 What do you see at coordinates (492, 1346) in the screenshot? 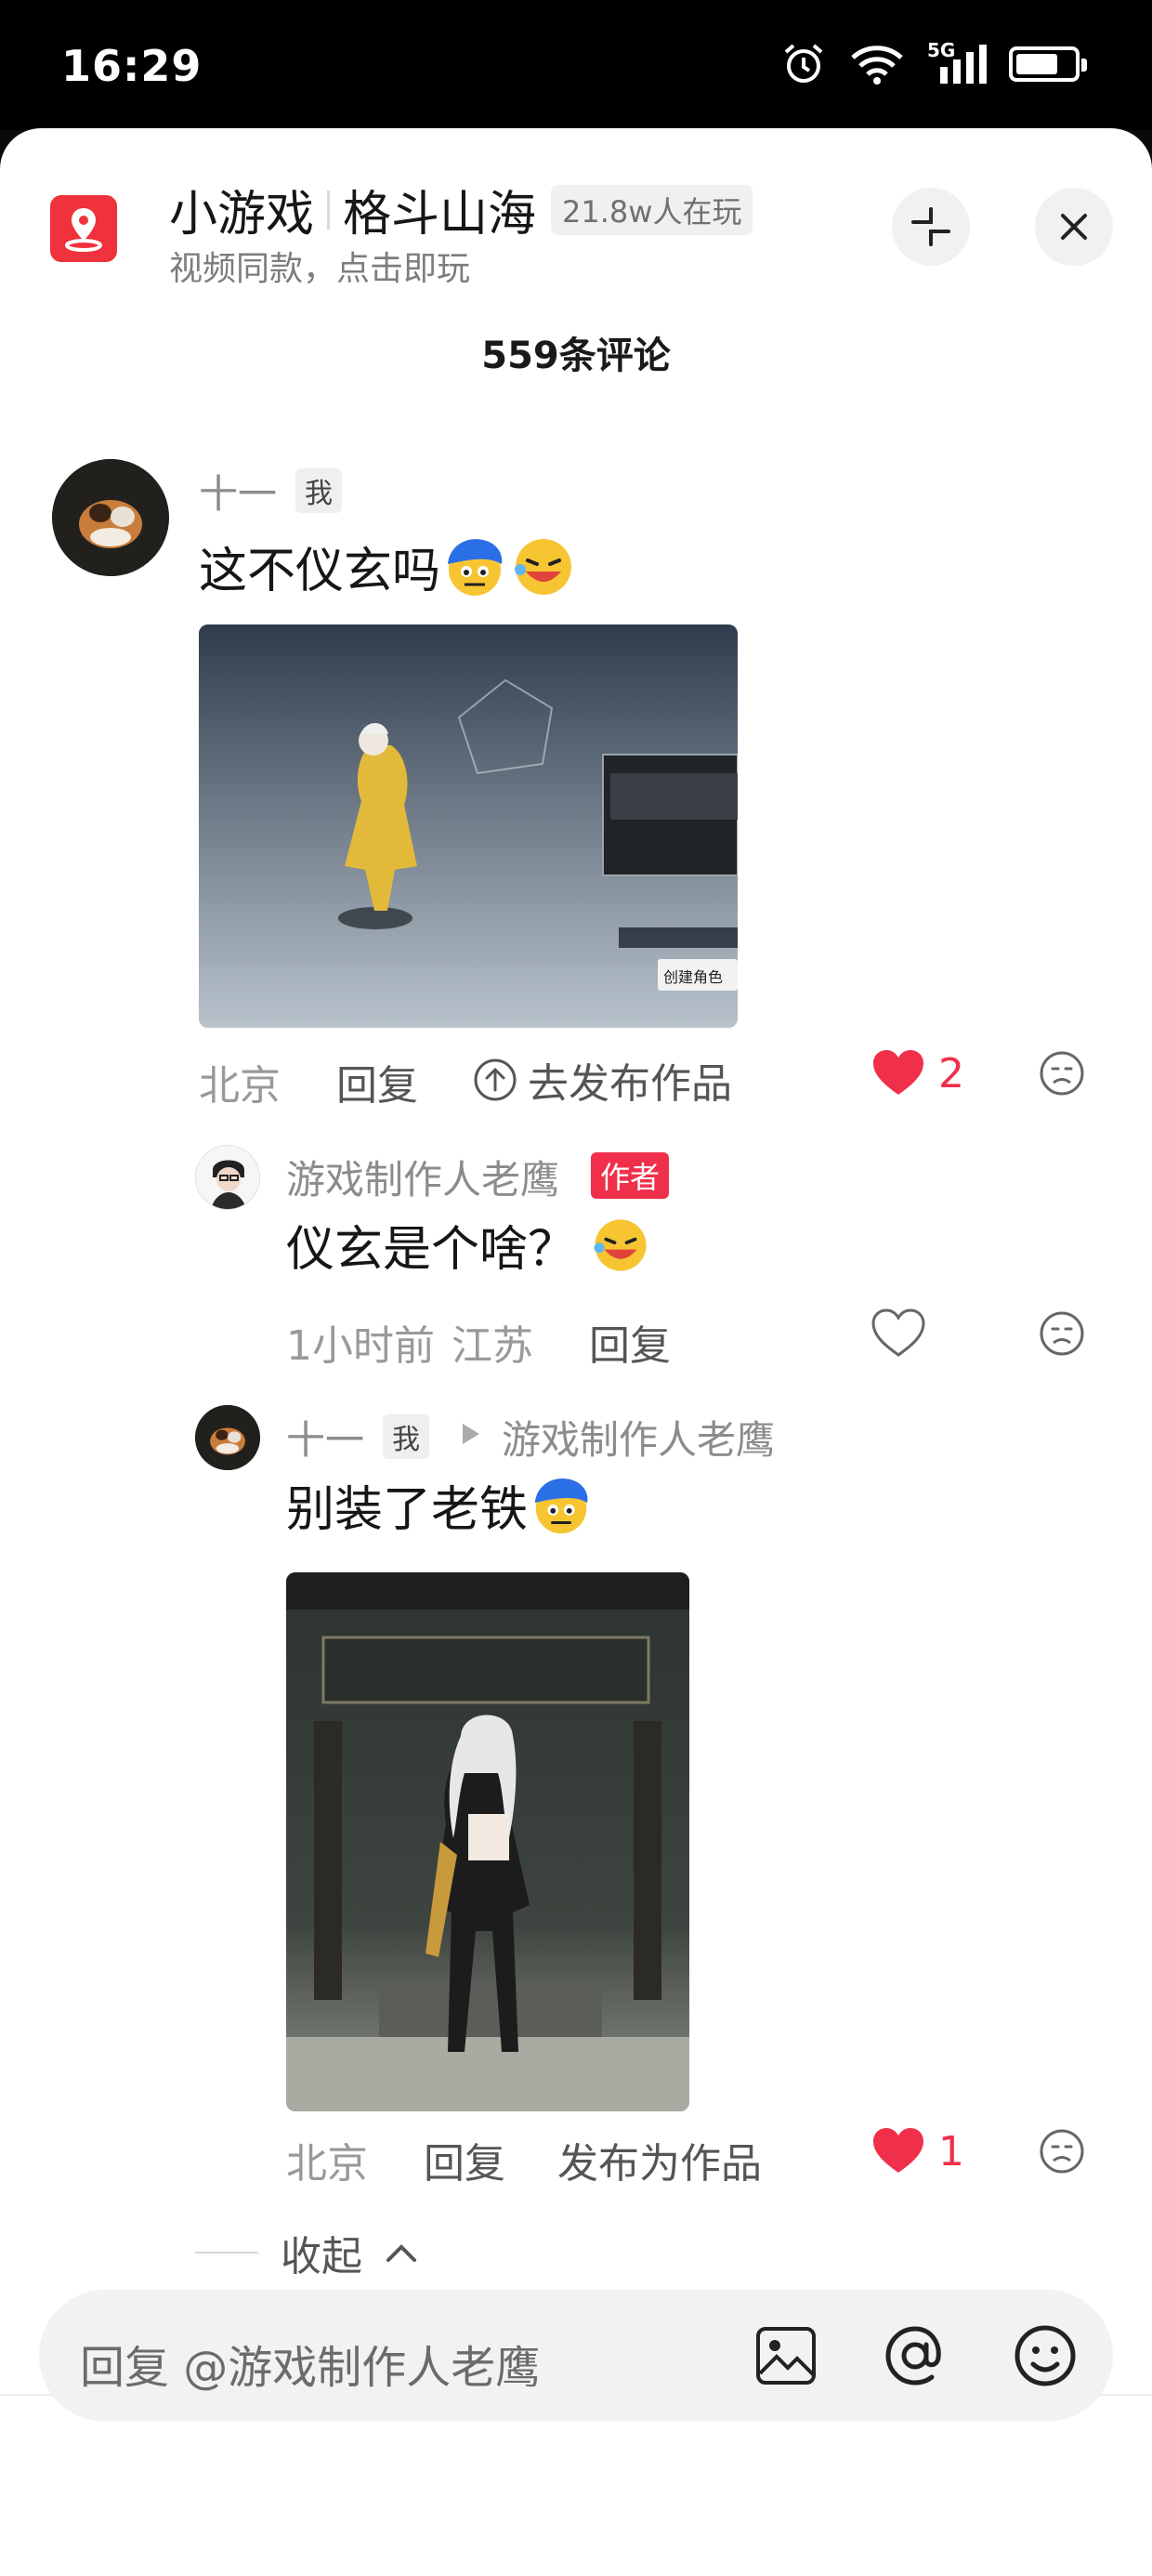
I see `reply-location: 江苏` at bounding box center [492, 1346].